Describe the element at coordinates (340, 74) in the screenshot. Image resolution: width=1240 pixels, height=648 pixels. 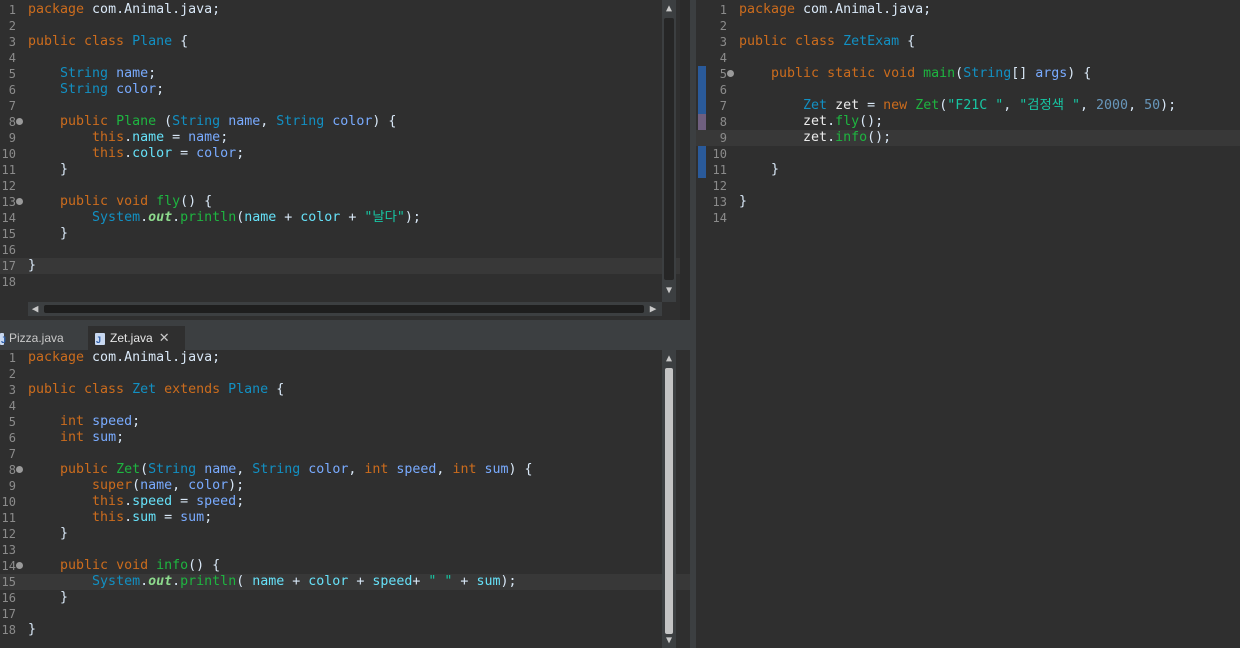
I see `code-line: 5 String name;` at that location.